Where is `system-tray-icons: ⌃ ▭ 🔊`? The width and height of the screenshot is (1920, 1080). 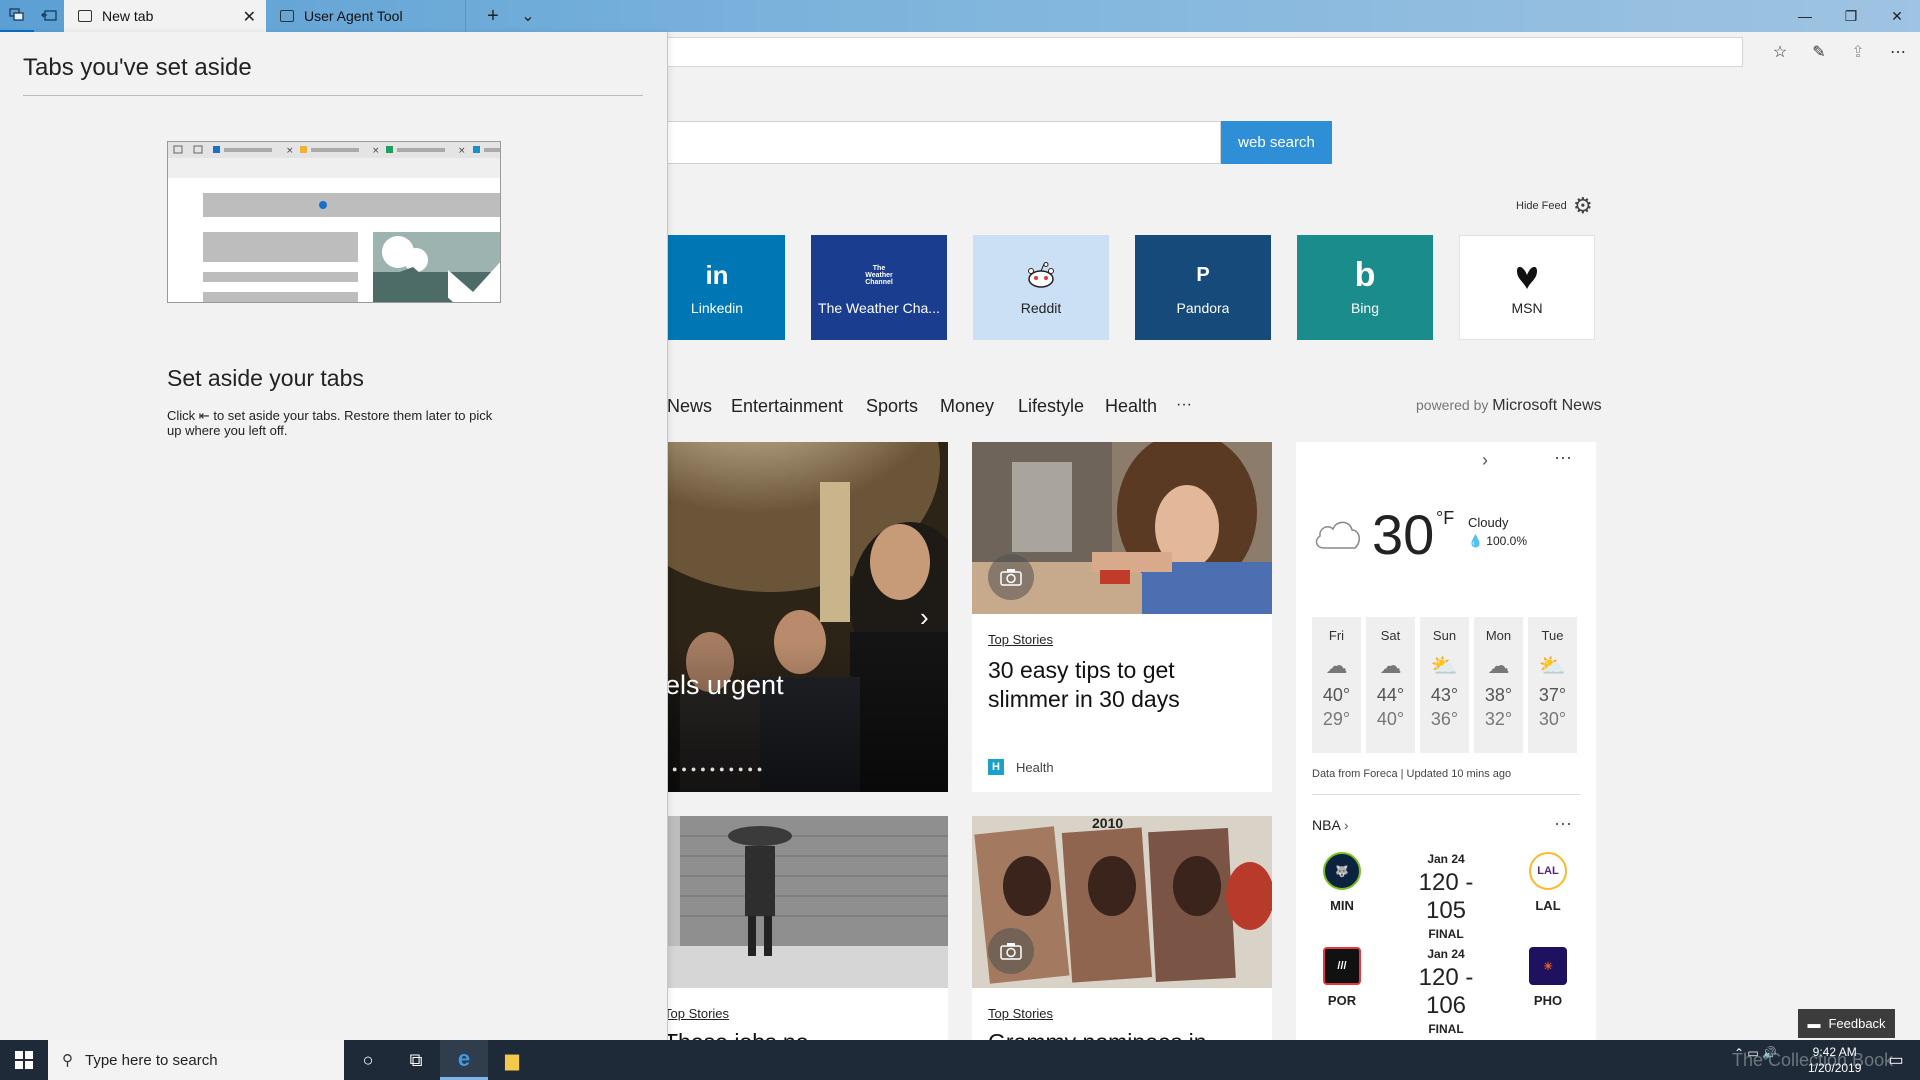 system-tray-icons: ⌃ ▭ 🔊 is located at coordinates (1755, 1053).